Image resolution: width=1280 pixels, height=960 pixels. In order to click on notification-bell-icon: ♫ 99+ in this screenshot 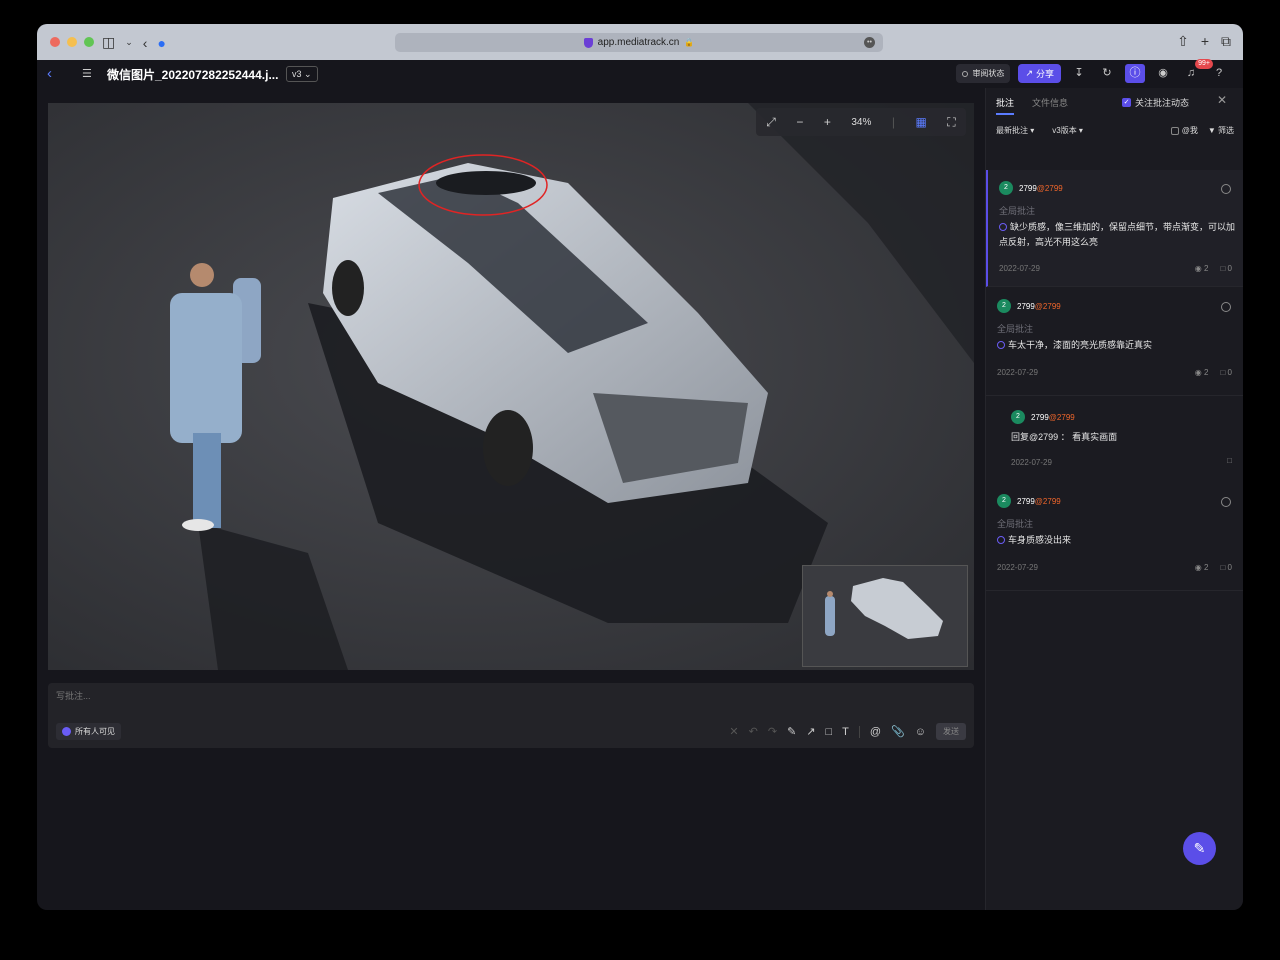, I will do `click(1197, 71)`.